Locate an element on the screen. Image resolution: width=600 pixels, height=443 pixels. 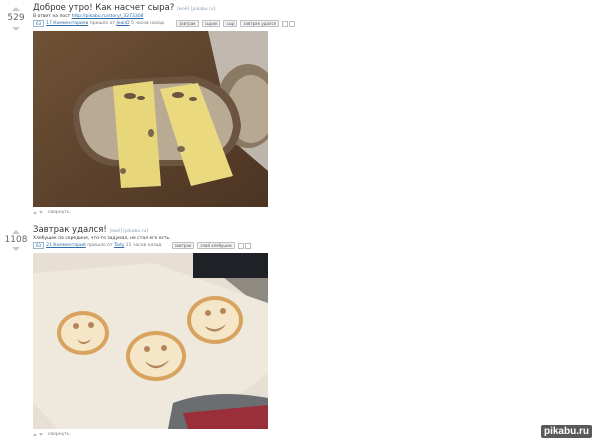
post-time: 11 часов назад is located at coordinates (143, 245).